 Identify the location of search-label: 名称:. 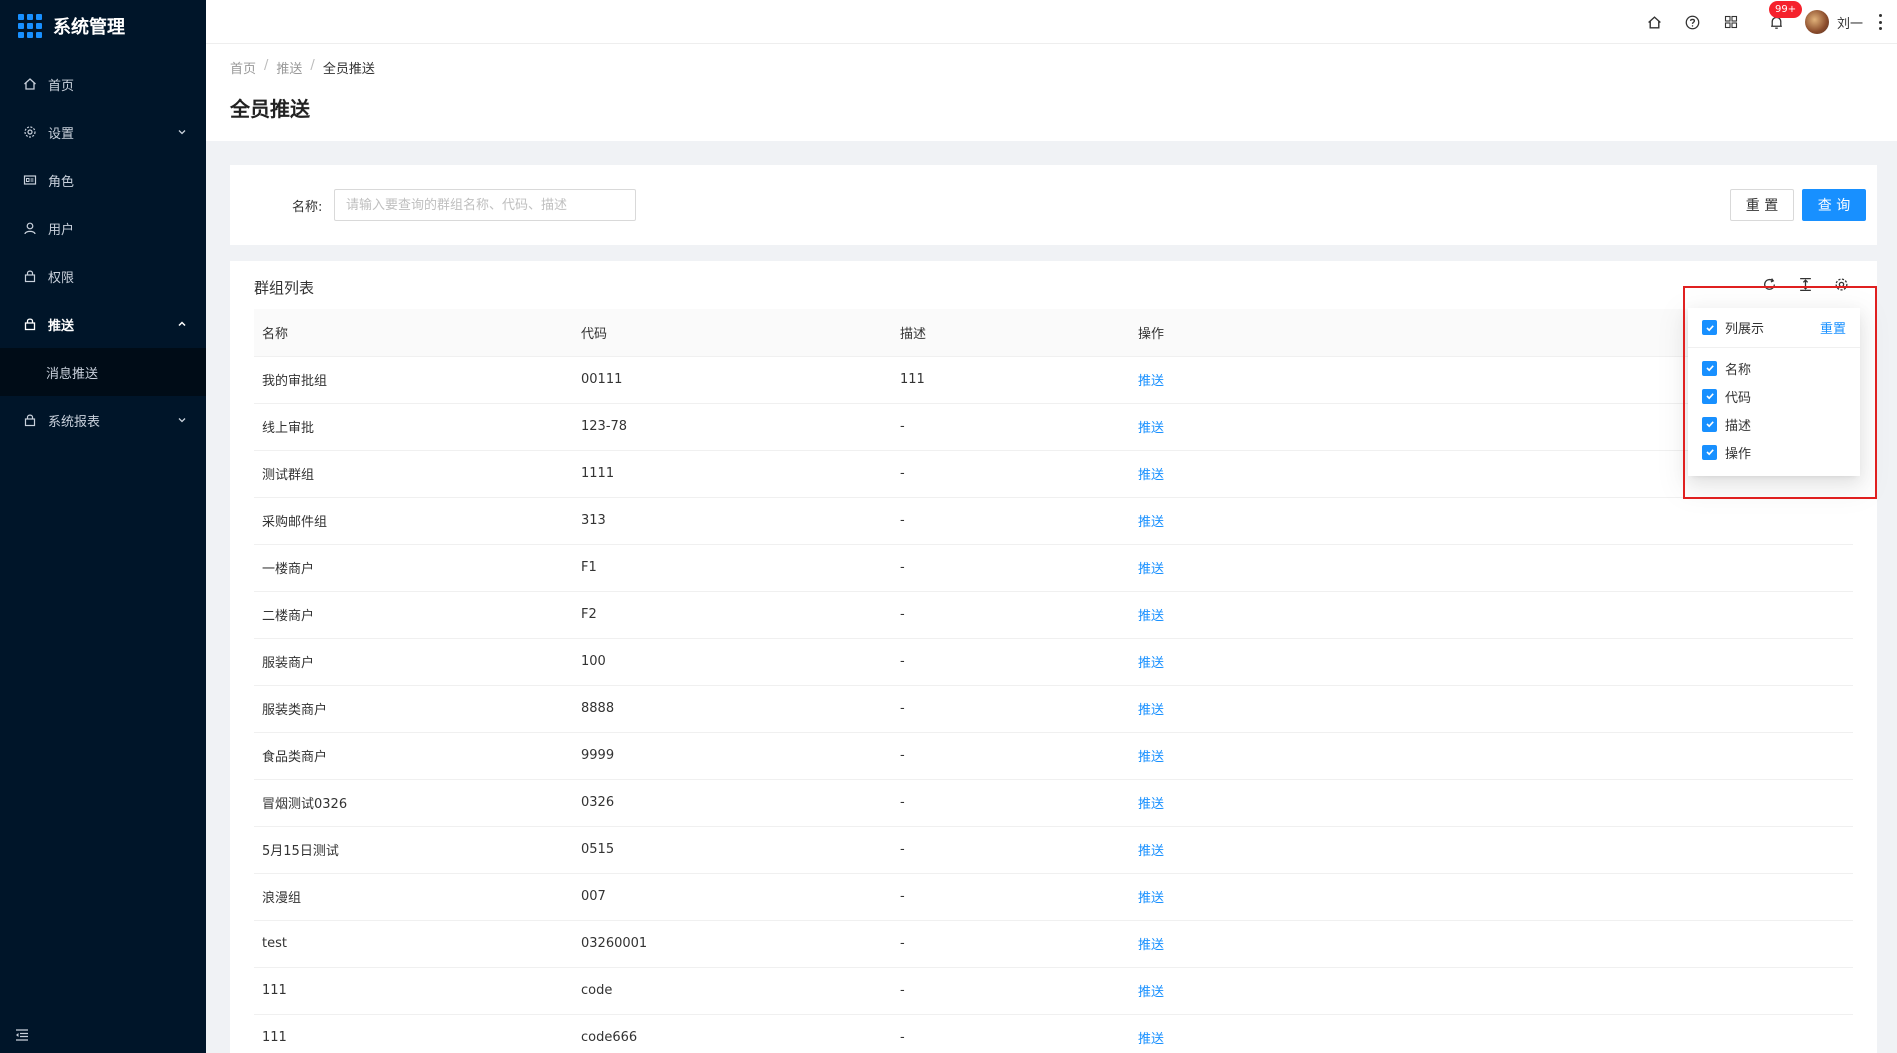
(307, 207).